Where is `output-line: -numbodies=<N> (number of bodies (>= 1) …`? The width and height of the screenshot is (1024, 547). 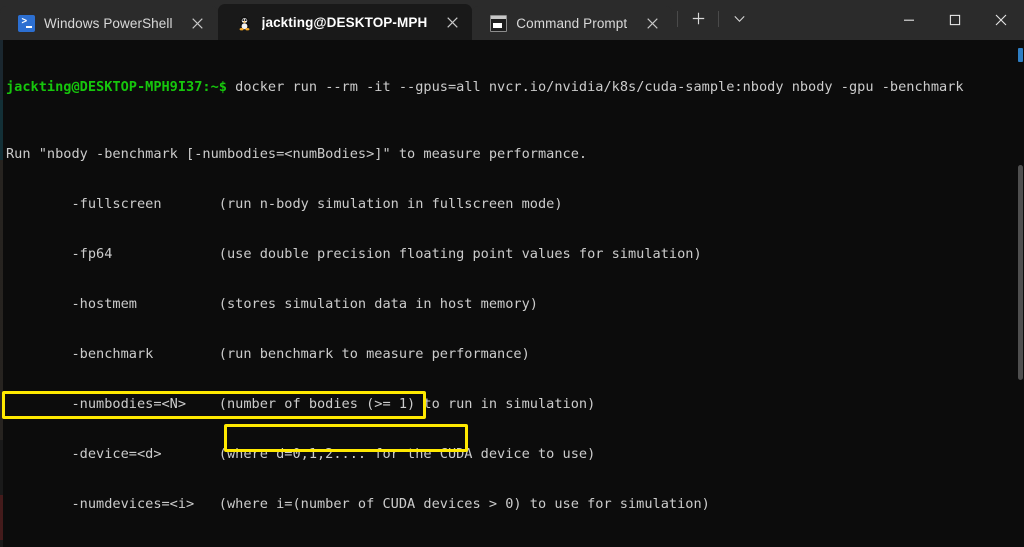
output-line: -numbodies=<N> (number of bodies (>= 1) … is located at coordinates (301, 403).